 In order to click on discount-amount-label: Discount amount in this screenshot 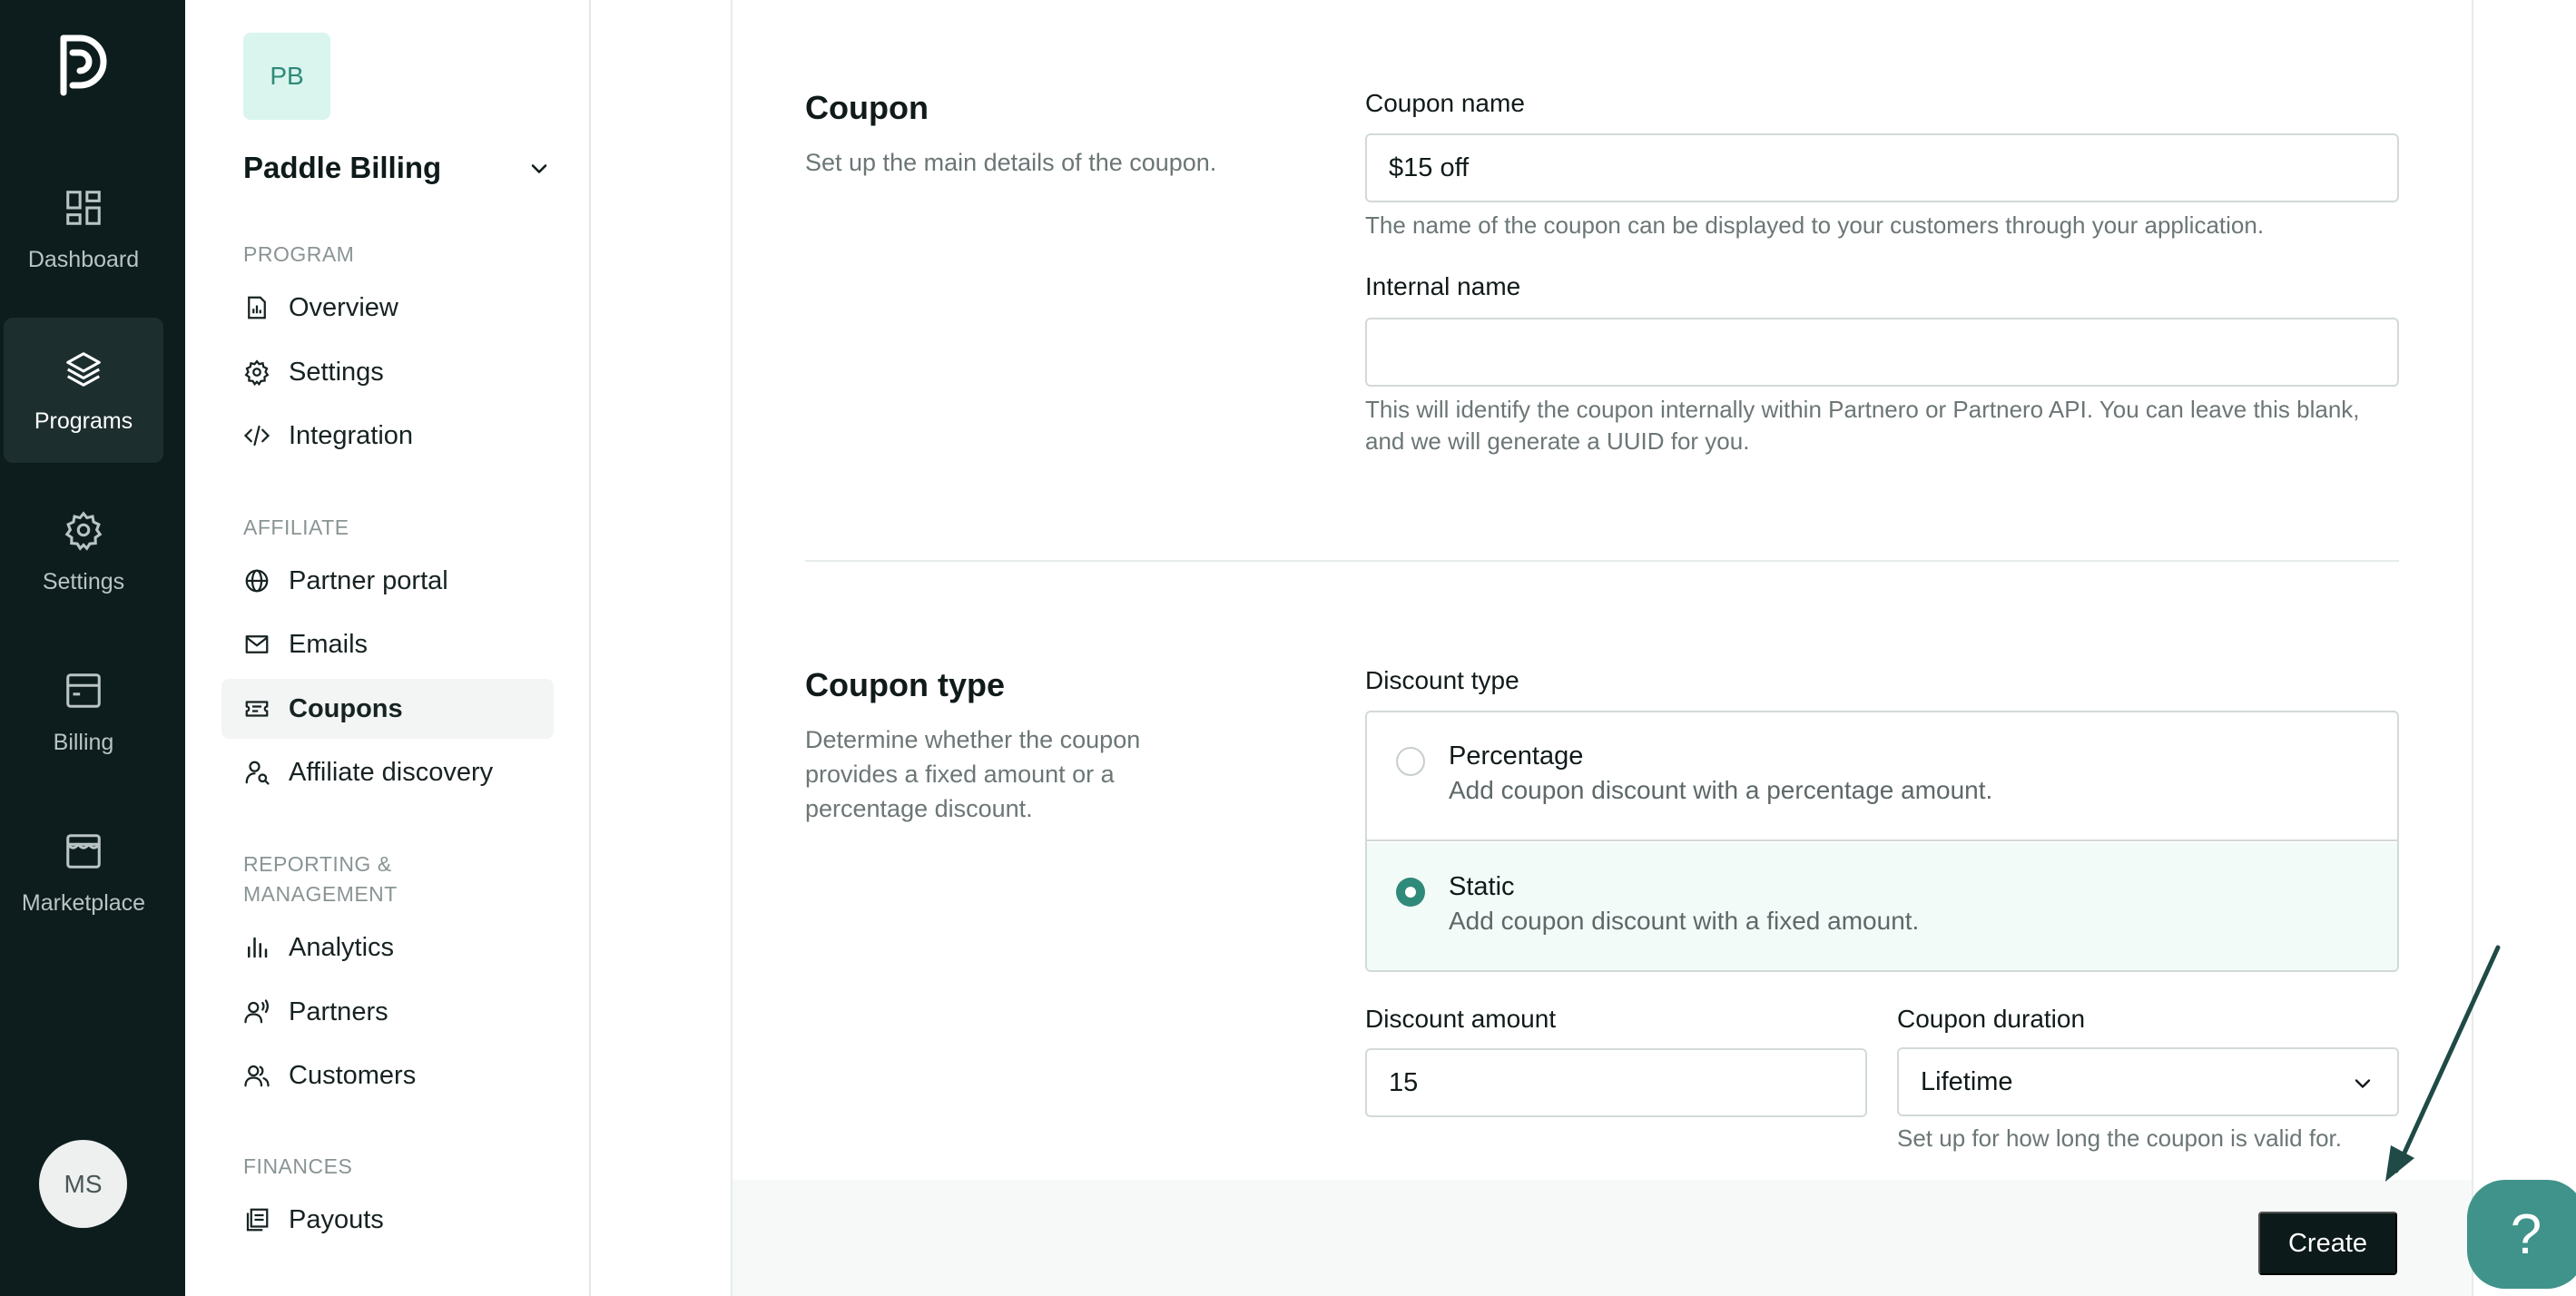, I will do `click(1461, 1019)`.